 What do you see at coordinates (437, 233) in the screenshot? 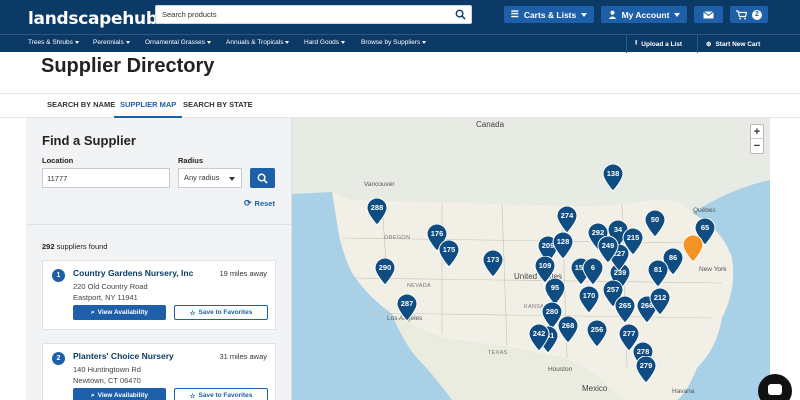
I see `map-pin-count: 176` at bounding box center [437, 233].